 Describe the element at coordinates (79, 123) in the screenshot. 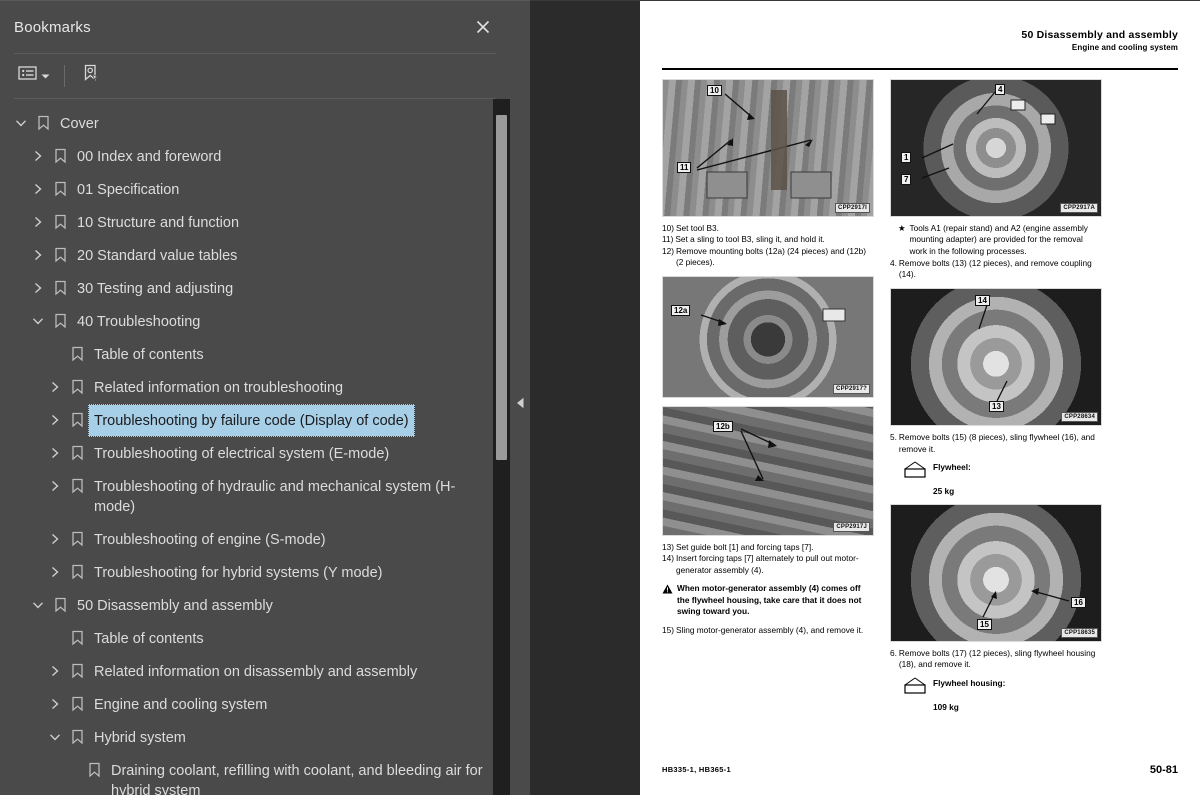

I see `bookmark-item-label: Cover` at that location.